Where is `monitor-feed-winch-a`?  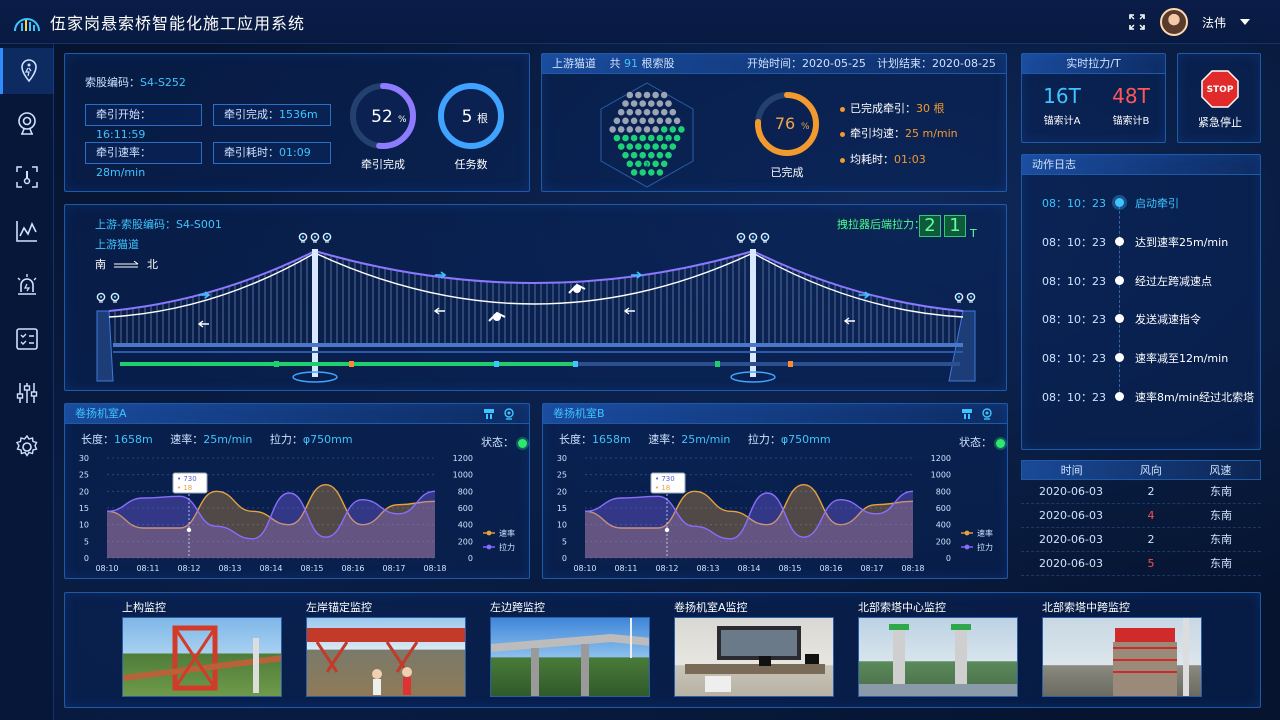 monitor-feed-winch-a is located at coordinates (754, 657).